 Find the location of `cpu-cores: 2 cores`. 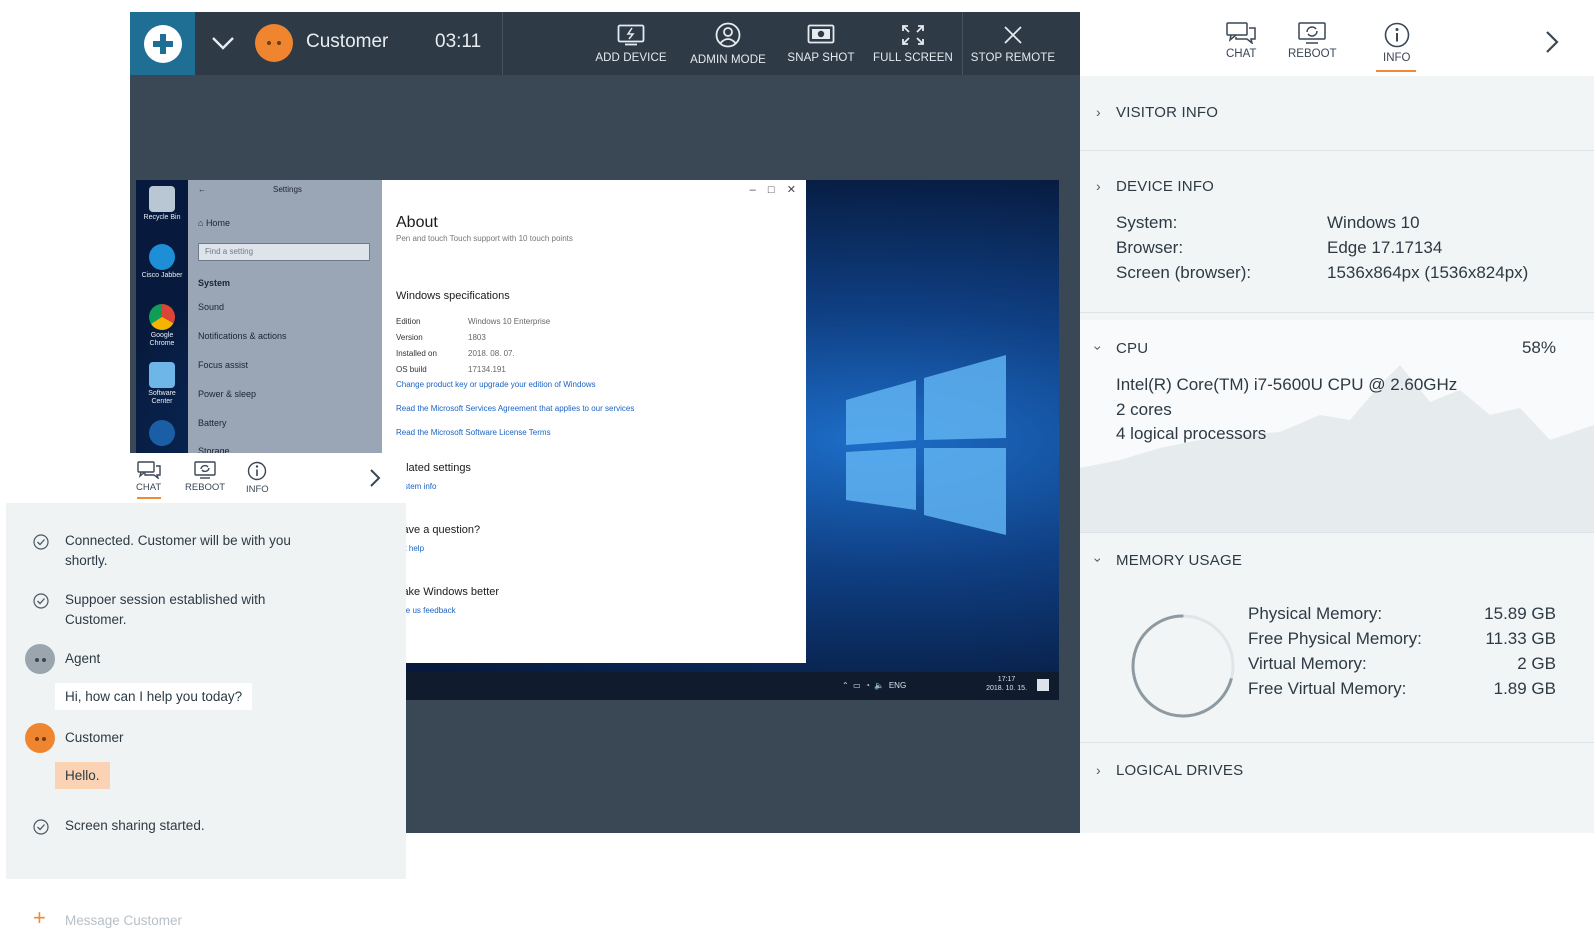

cpu-cores: 2 cores is located at coordinates (1144, 409).